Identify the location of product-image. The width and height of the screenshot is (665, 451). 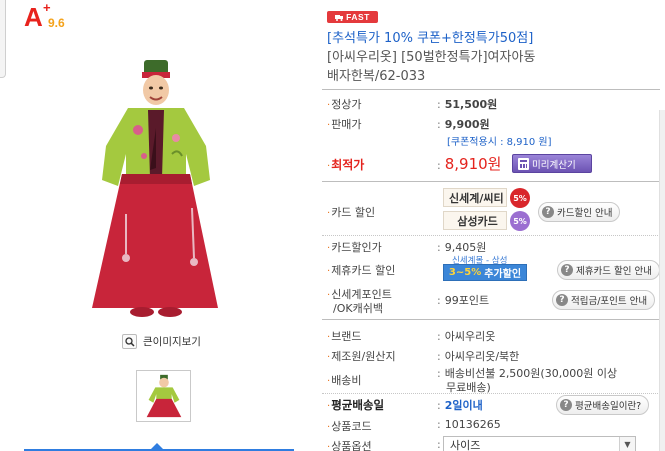
(153, 189).